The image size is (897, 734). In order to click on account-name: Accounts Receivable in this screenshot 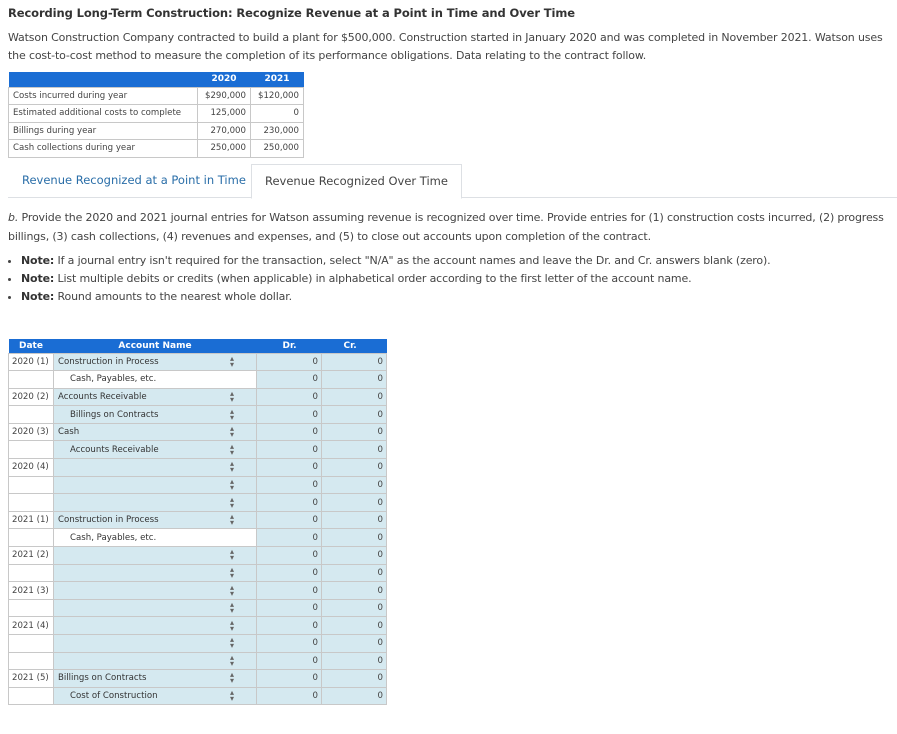, I will do `click(102, 396)`.